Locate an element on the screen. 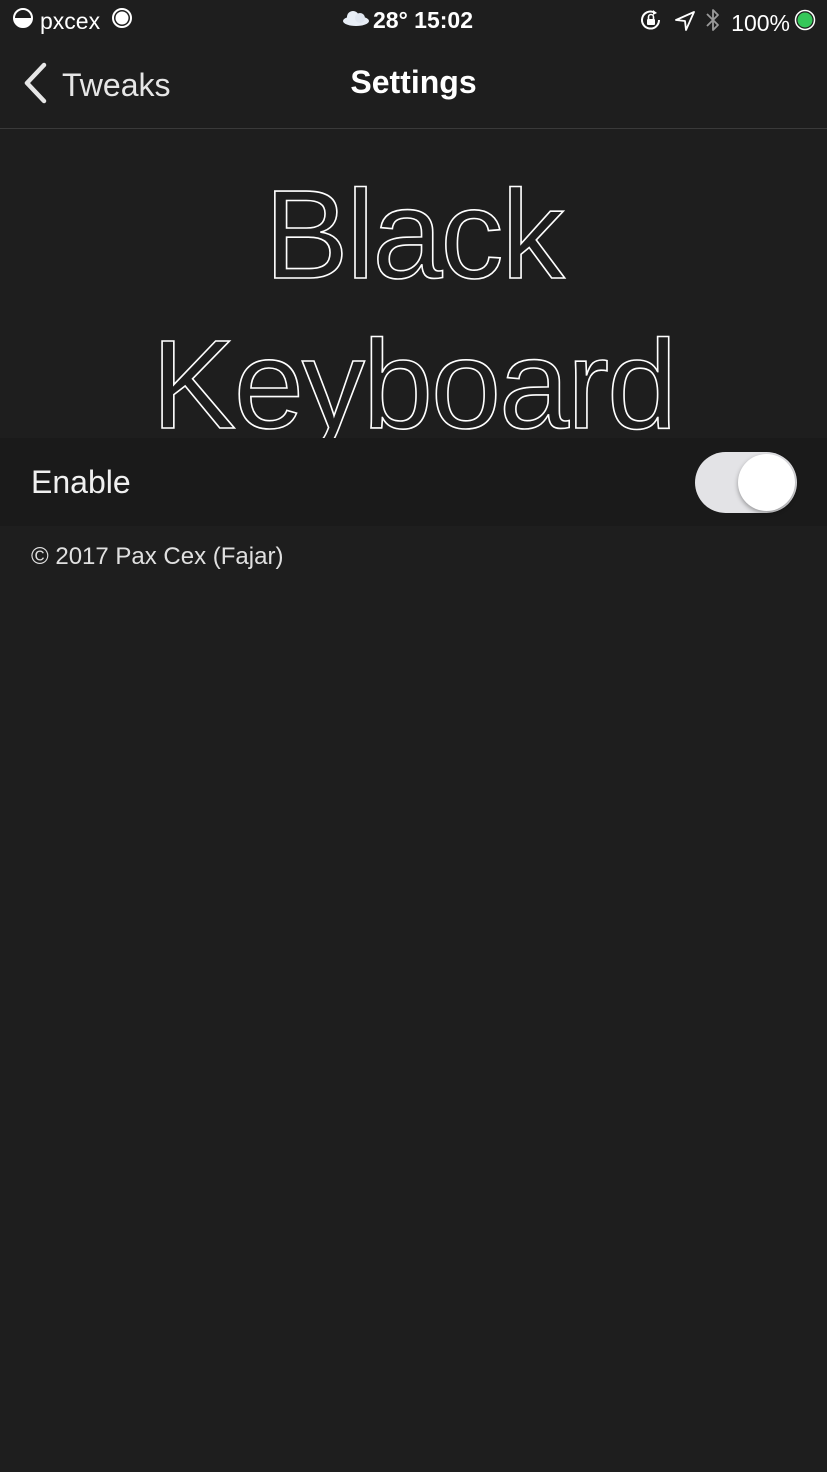 This screenshot has width=827, height=1472. status-left: pxcex is located at coordinates (72, 21).